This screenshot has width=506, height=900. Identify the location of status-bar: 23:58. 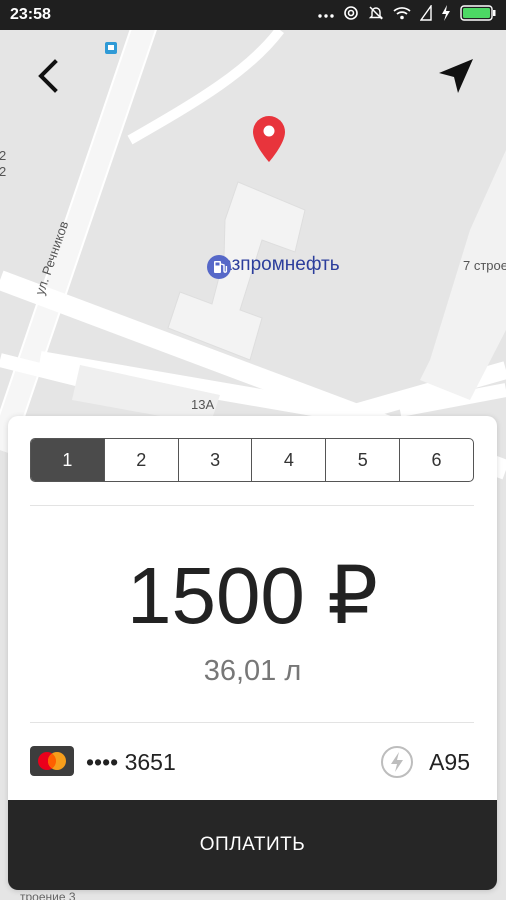
(253, 15).